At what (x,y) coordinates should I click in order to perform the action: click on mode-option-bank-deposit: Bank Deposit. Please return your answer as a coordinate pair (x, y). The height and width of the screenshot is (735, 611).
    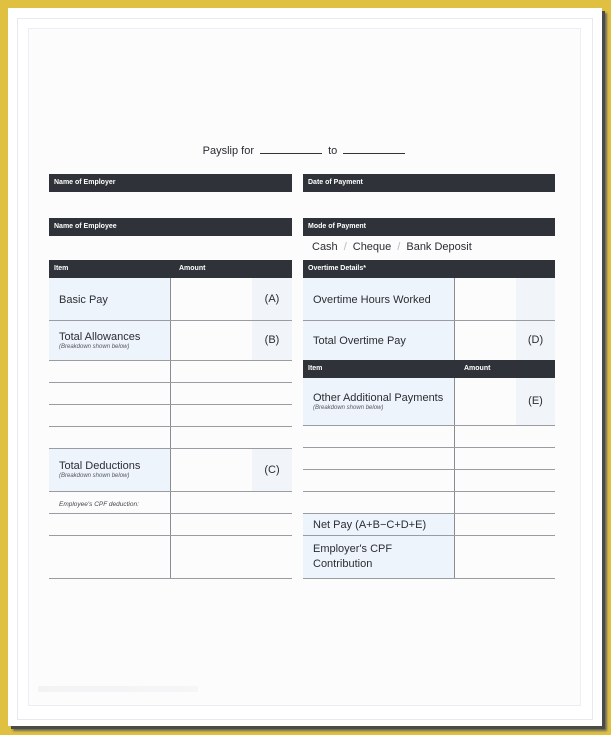
    Looking at the image, I should click on (438, 247).